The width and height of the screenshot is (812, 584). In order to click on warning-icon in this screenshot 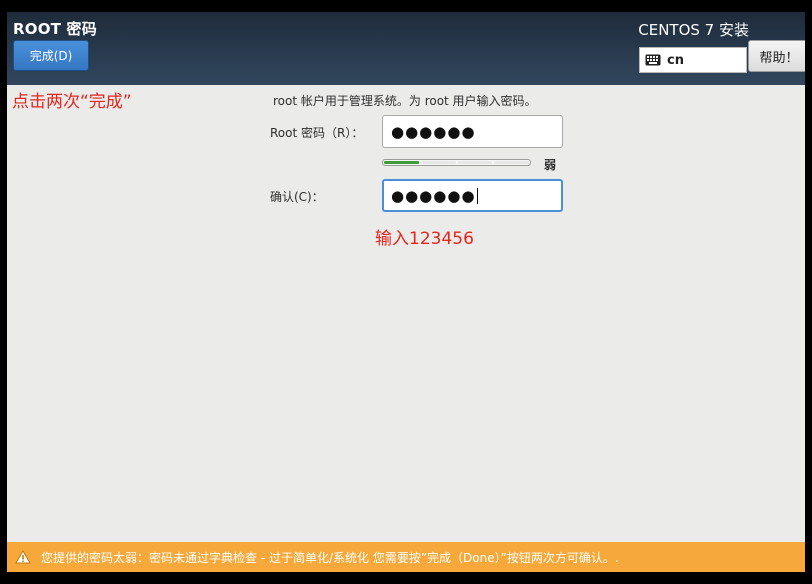, I will do `click(23, 557)`.